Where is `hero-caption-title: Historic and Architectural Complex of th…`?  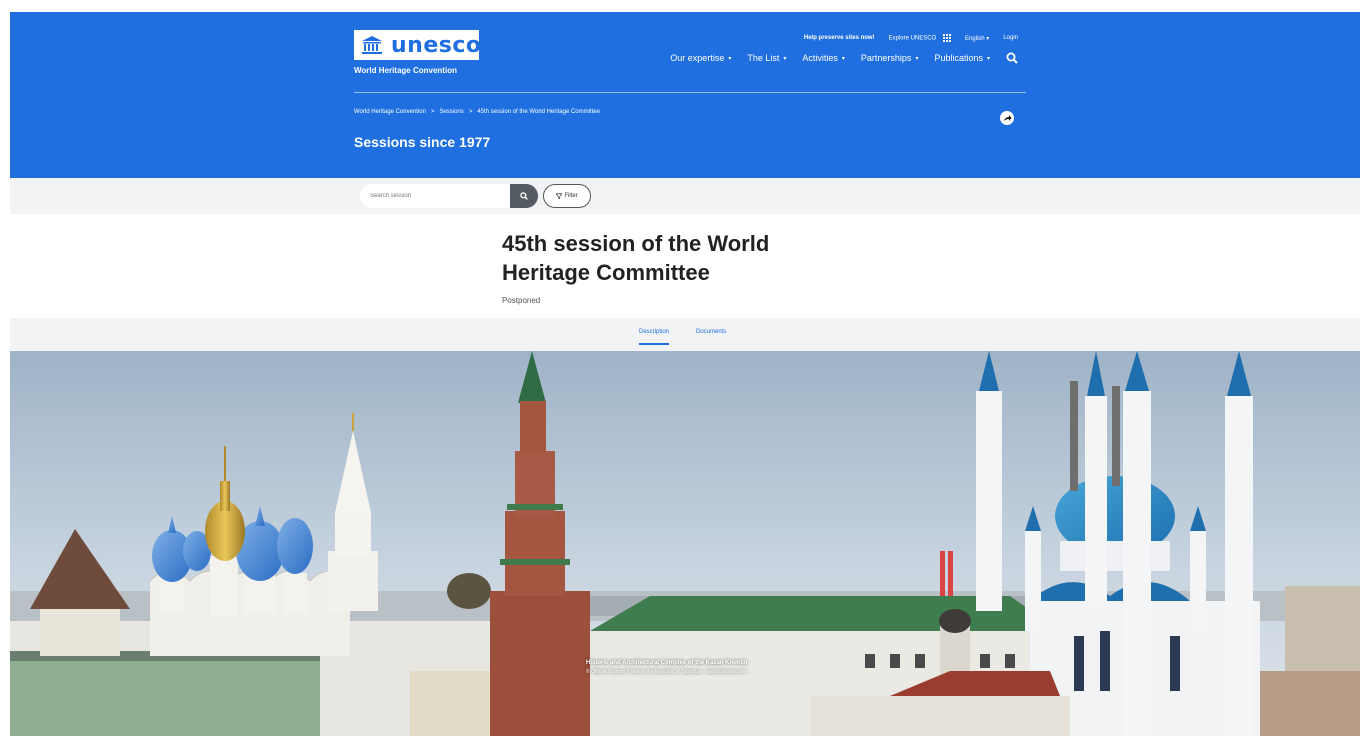
hero-caption-title: Historic and Architectural Complex of th… is located at coordinates (667, 663).